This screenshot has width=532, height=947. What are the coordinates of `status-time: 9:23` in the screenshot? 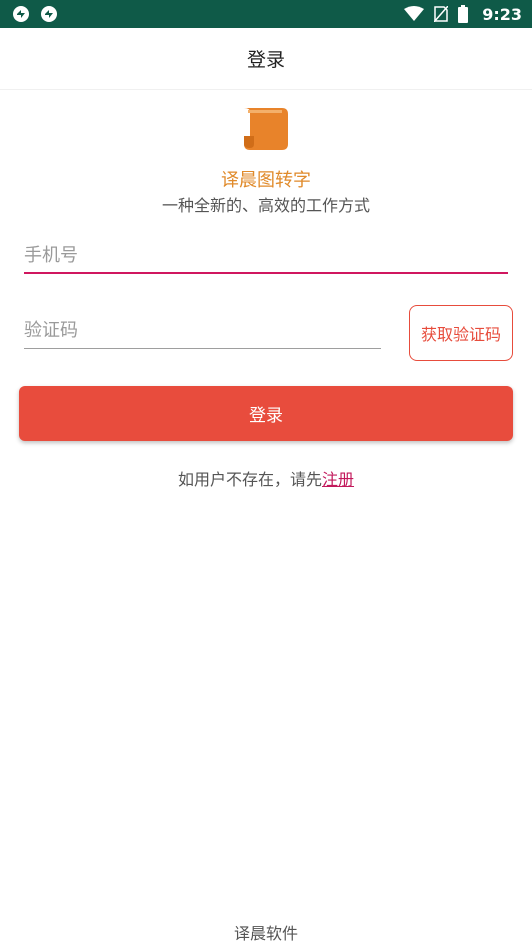 It's located at (502, 14).